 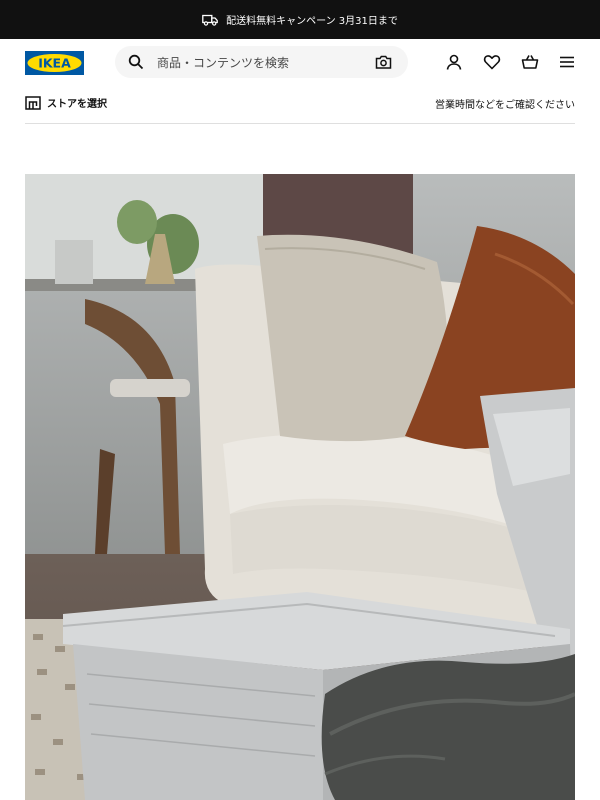 I want to click on menu-icon, so click(x=567, y=62).